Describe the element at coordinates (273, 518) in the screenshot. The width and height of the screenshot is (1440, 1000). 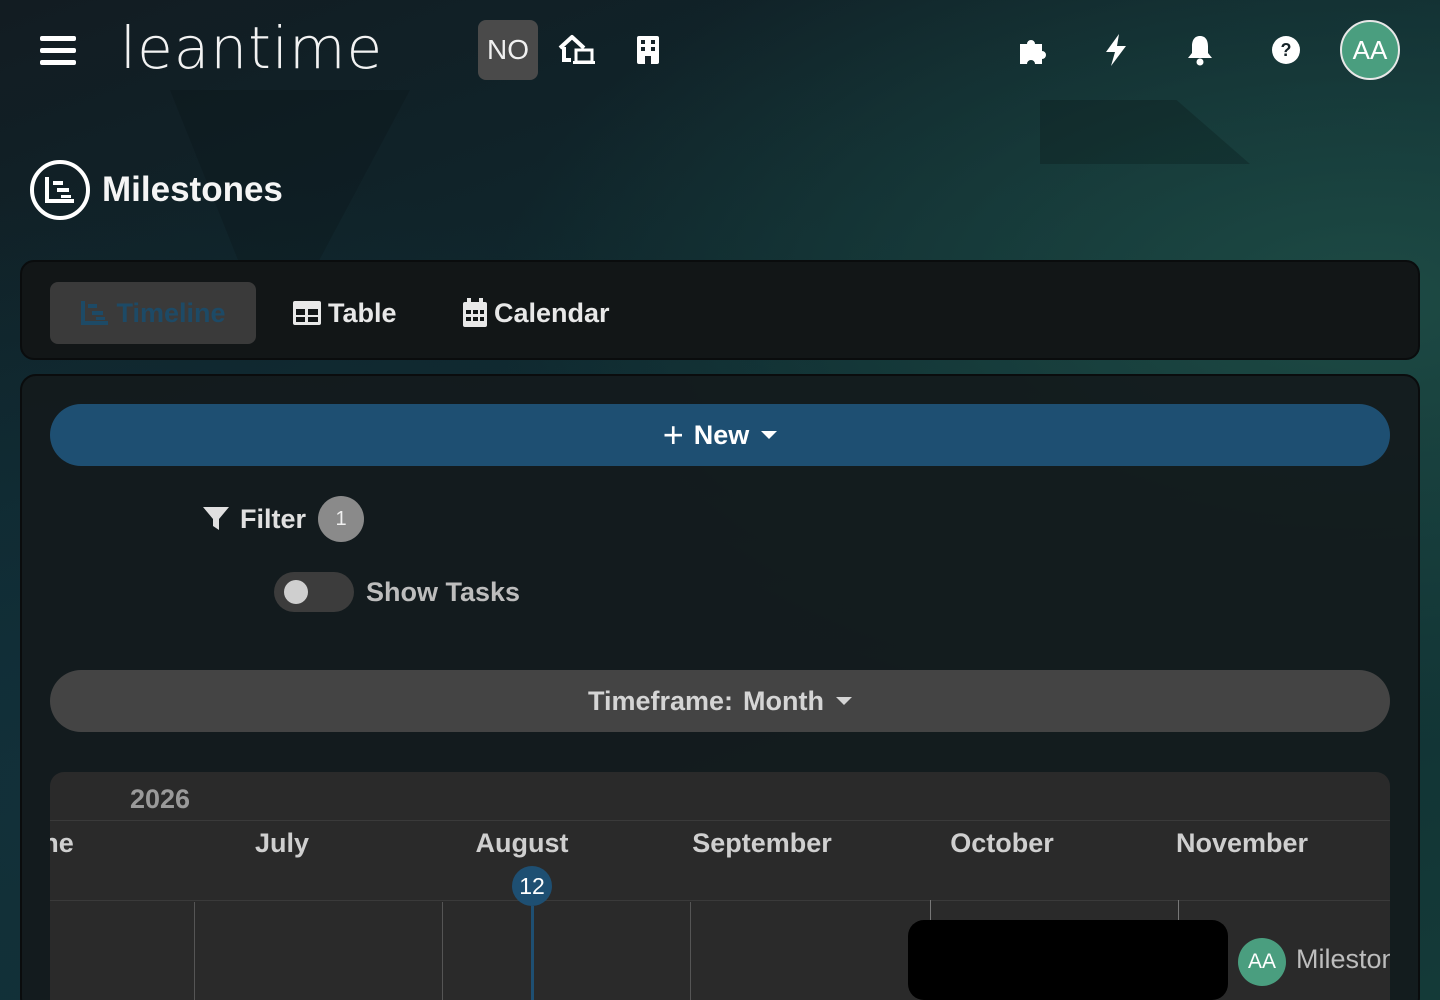
I see `filter-label: Filter` at that location.